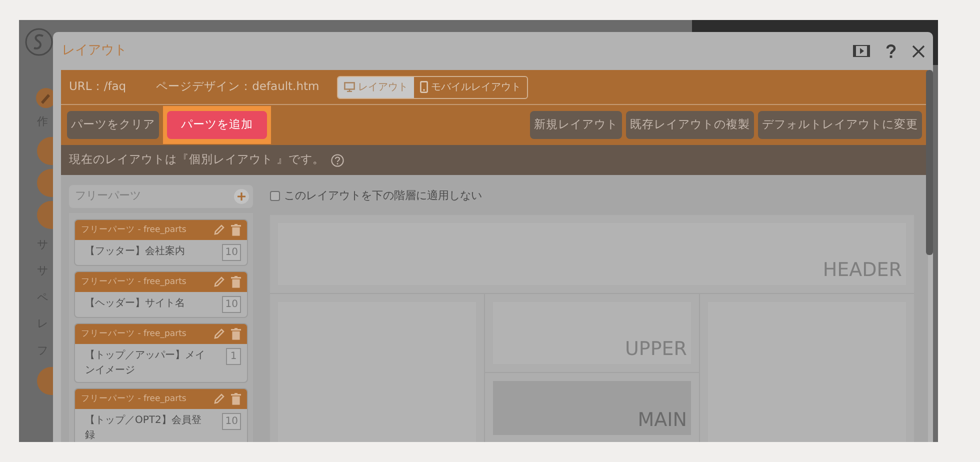  I want to click on view-tab: モバイルレイアウト, so click(471, 87).